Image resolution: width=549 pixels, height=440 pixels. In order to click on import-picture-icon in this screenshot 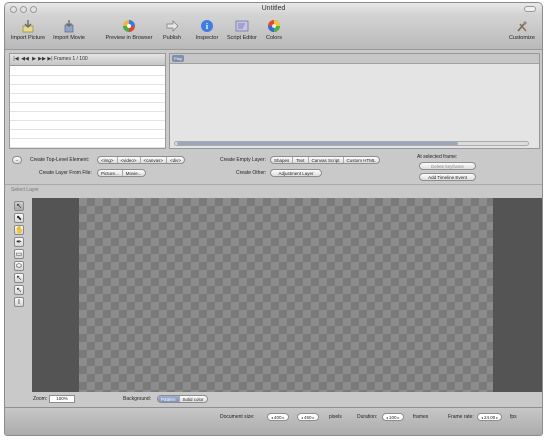, I will do `click(28, 26)`.